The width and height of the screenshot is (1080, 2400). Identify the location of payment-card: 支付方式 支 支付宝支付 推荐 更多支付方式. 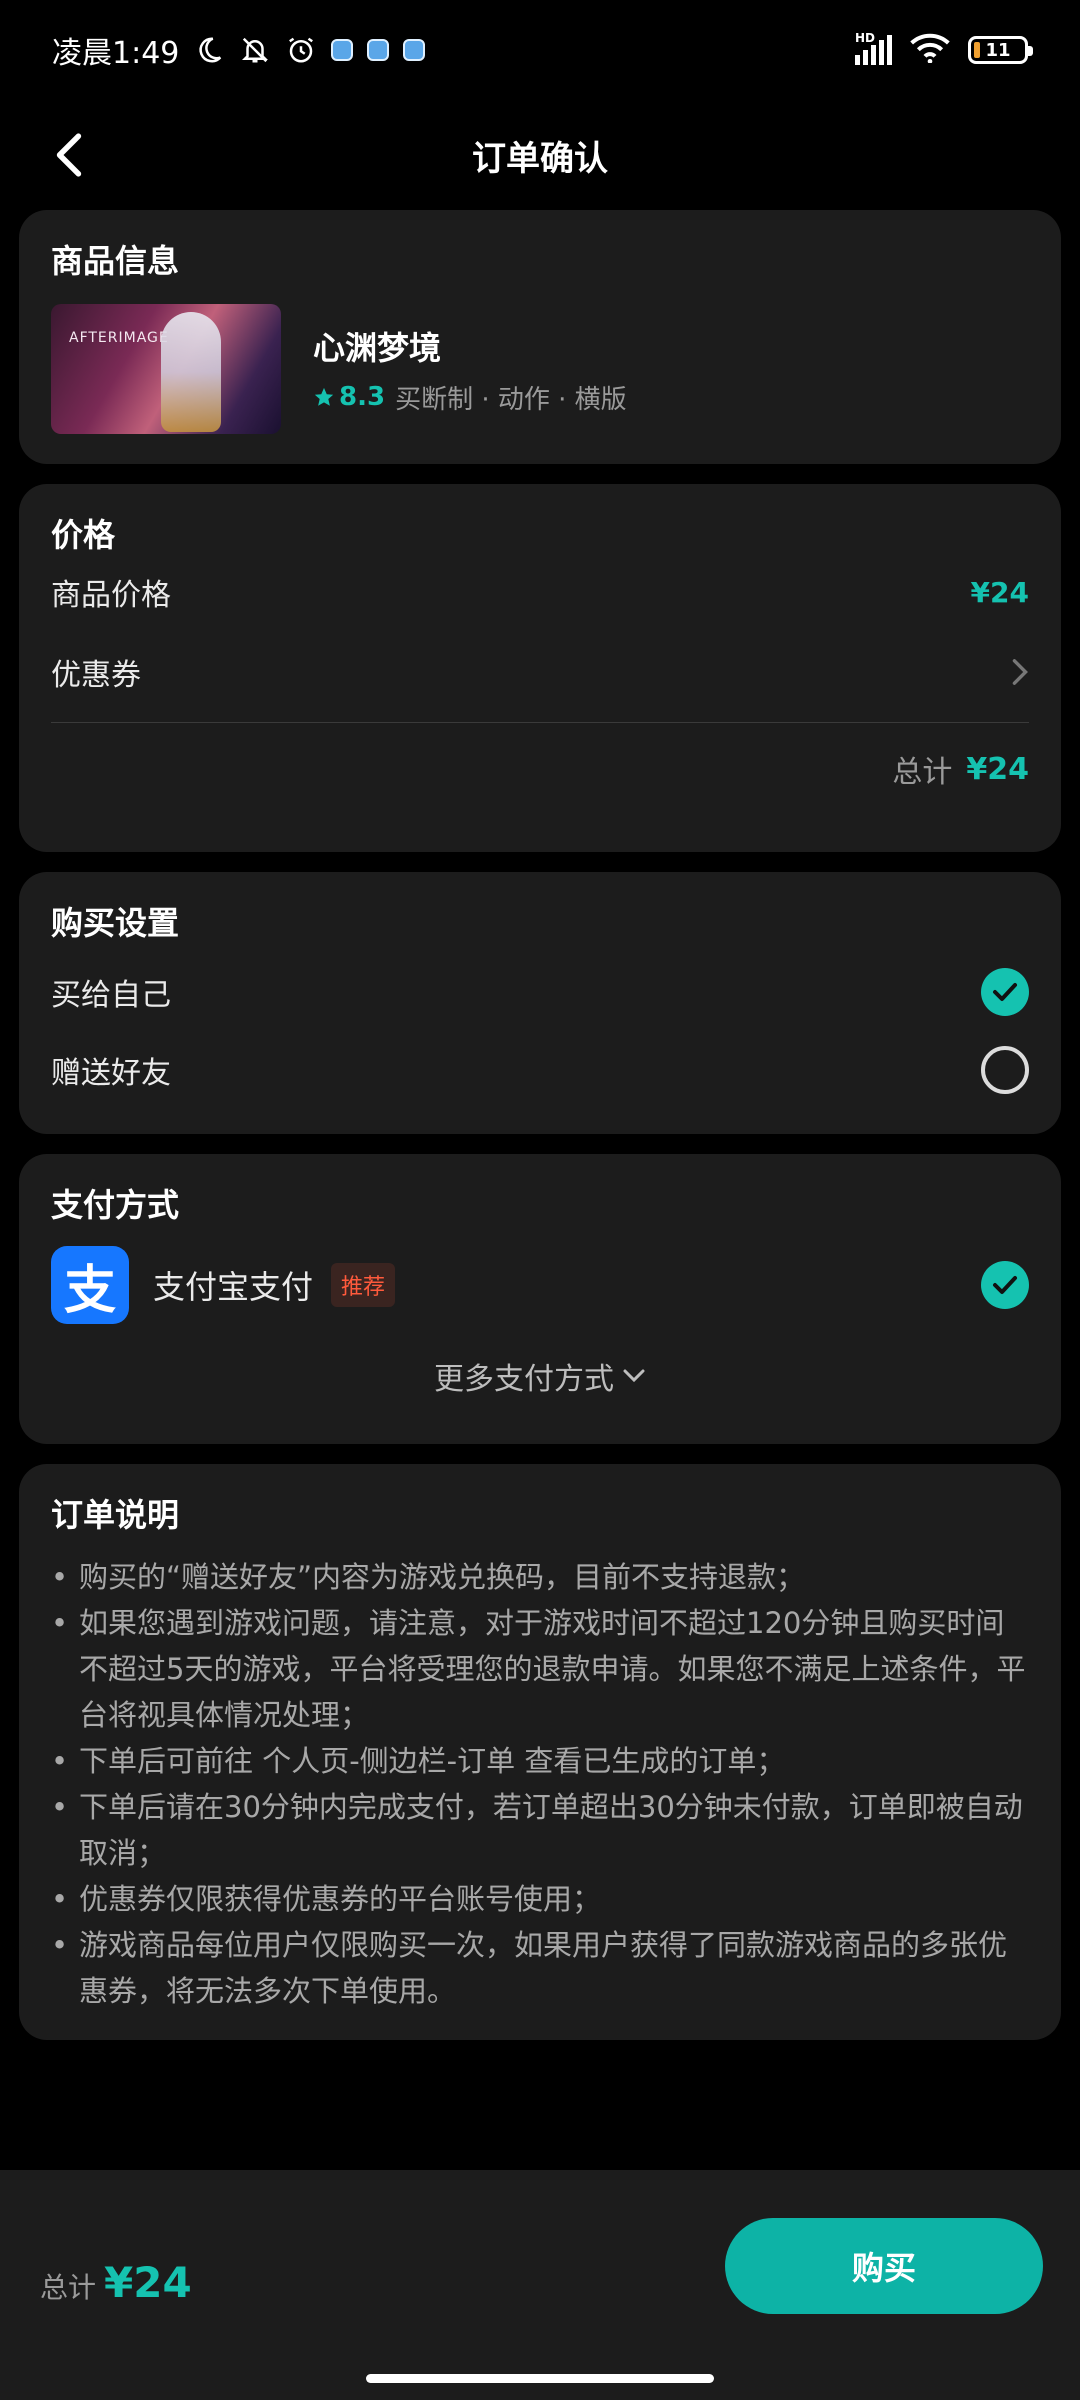
(540, 1299).